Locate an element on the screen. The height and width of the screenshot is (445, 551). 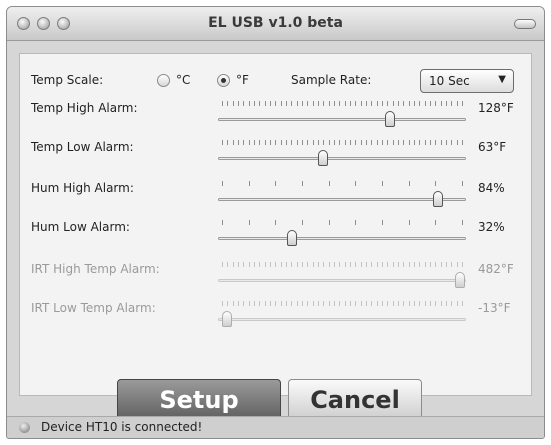
toolbar-toggle-button is located at coordinates (525, 24).